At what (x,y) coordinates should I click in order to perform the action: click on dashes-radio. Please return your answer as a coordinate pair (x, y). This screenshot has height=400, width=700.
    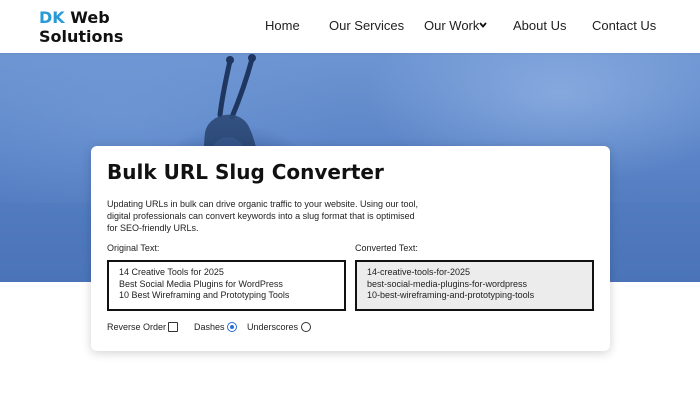
    Looking at the image, I should click on (232, 327).